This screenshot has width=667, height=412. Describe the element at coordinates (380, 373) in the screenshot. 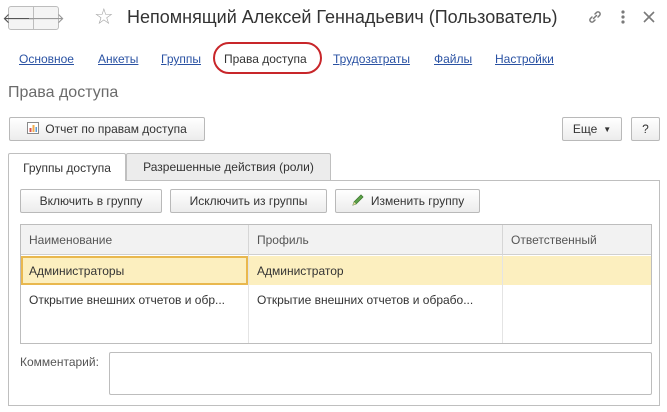

I see `comment-field` at that location.